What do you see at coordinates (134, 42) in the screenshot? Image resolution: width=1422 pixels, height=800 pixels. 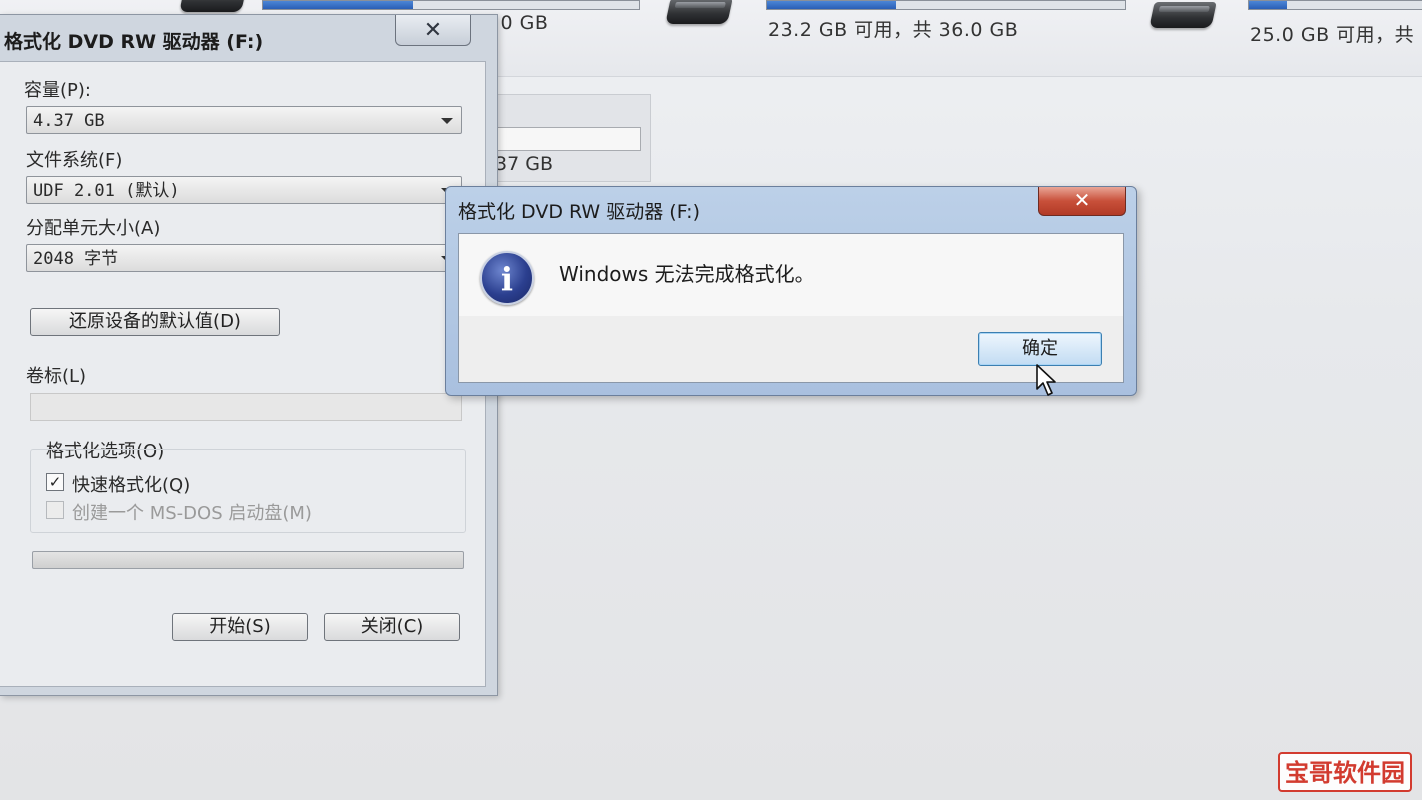 I see `format-dialog-title: 格式化 DVD RW 驱动器 (F:)` at bounding box center [134, 42].